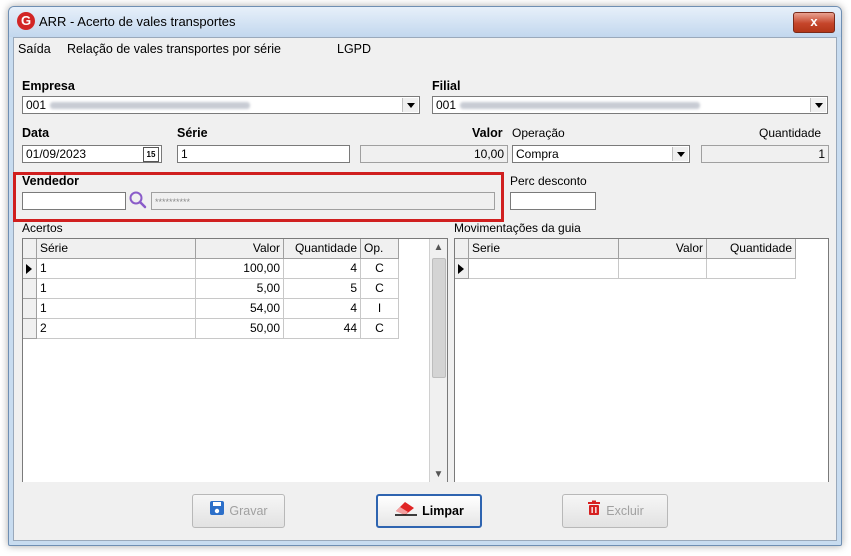 The image size is (851, 556). Describe the element at coordinates (553, 201) in the screenshot. I see `perc-desconto-input` at that location.